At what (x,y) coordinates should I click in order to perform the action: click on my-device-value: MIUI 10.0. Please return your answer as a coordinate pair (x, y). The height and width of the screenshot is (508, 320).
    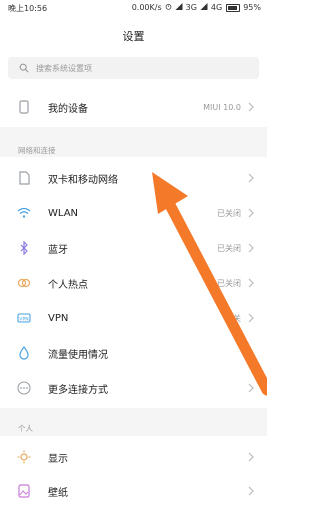
    Looking at the image, I should click on (222, 107).